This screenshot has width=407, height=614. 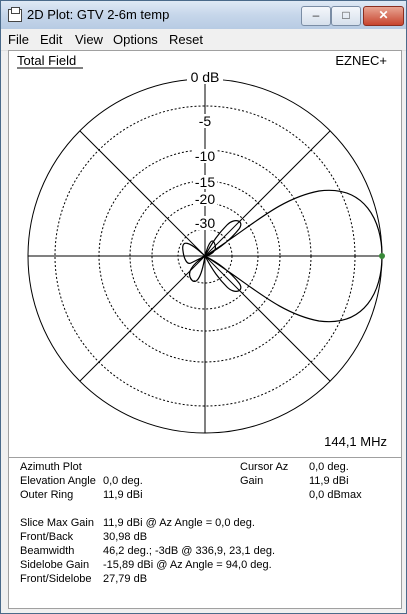 I want to click on front-sidelobe-value: 27,79 dB, so click(x=125, y=579).